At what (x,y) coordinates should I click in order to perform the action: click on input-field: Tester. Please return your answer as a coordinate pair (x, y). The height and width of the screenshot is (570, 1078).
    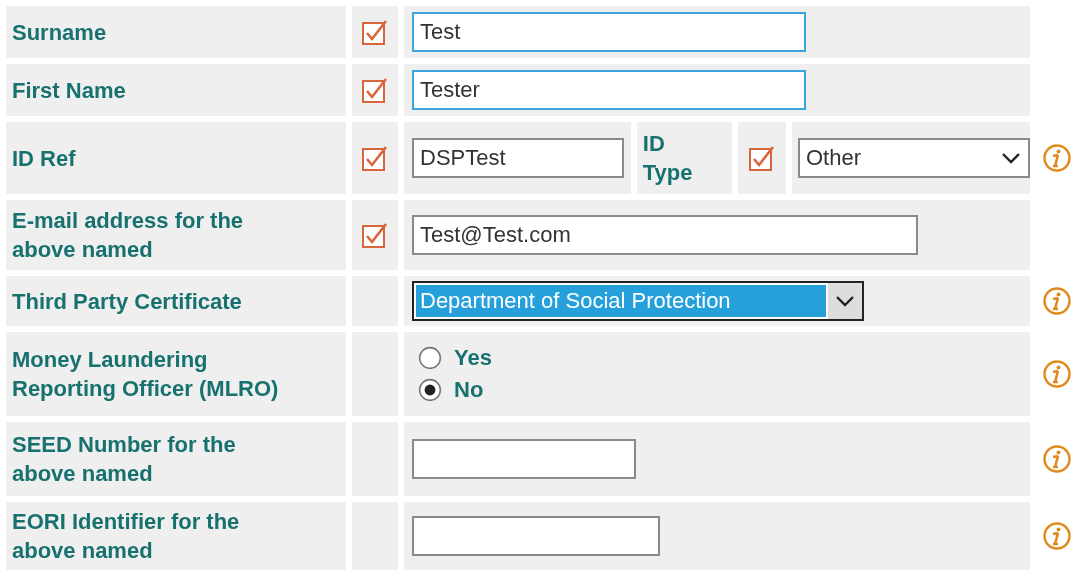
    Looking at the image, I should click on (609, 90).